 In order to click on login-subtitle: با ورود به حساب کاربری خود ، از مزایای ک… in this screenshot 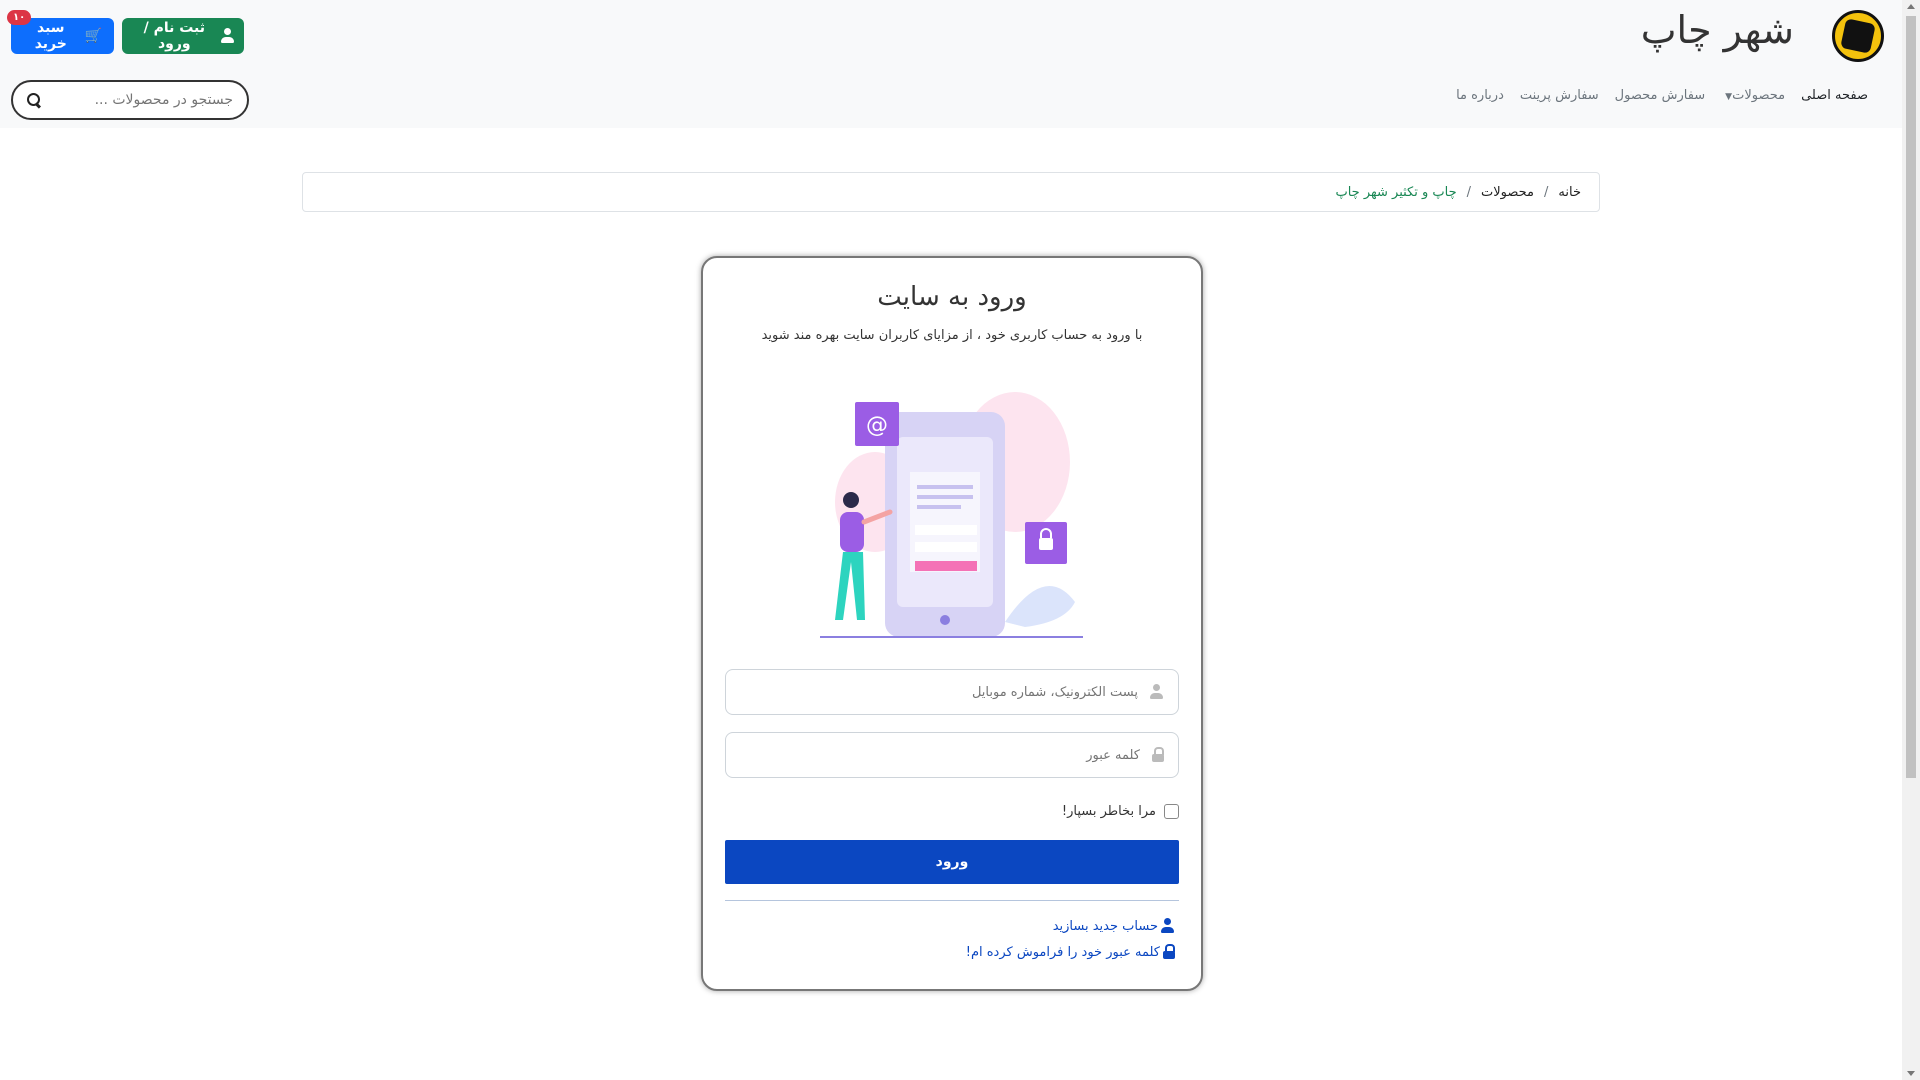, I will do `click(952, 335)`.